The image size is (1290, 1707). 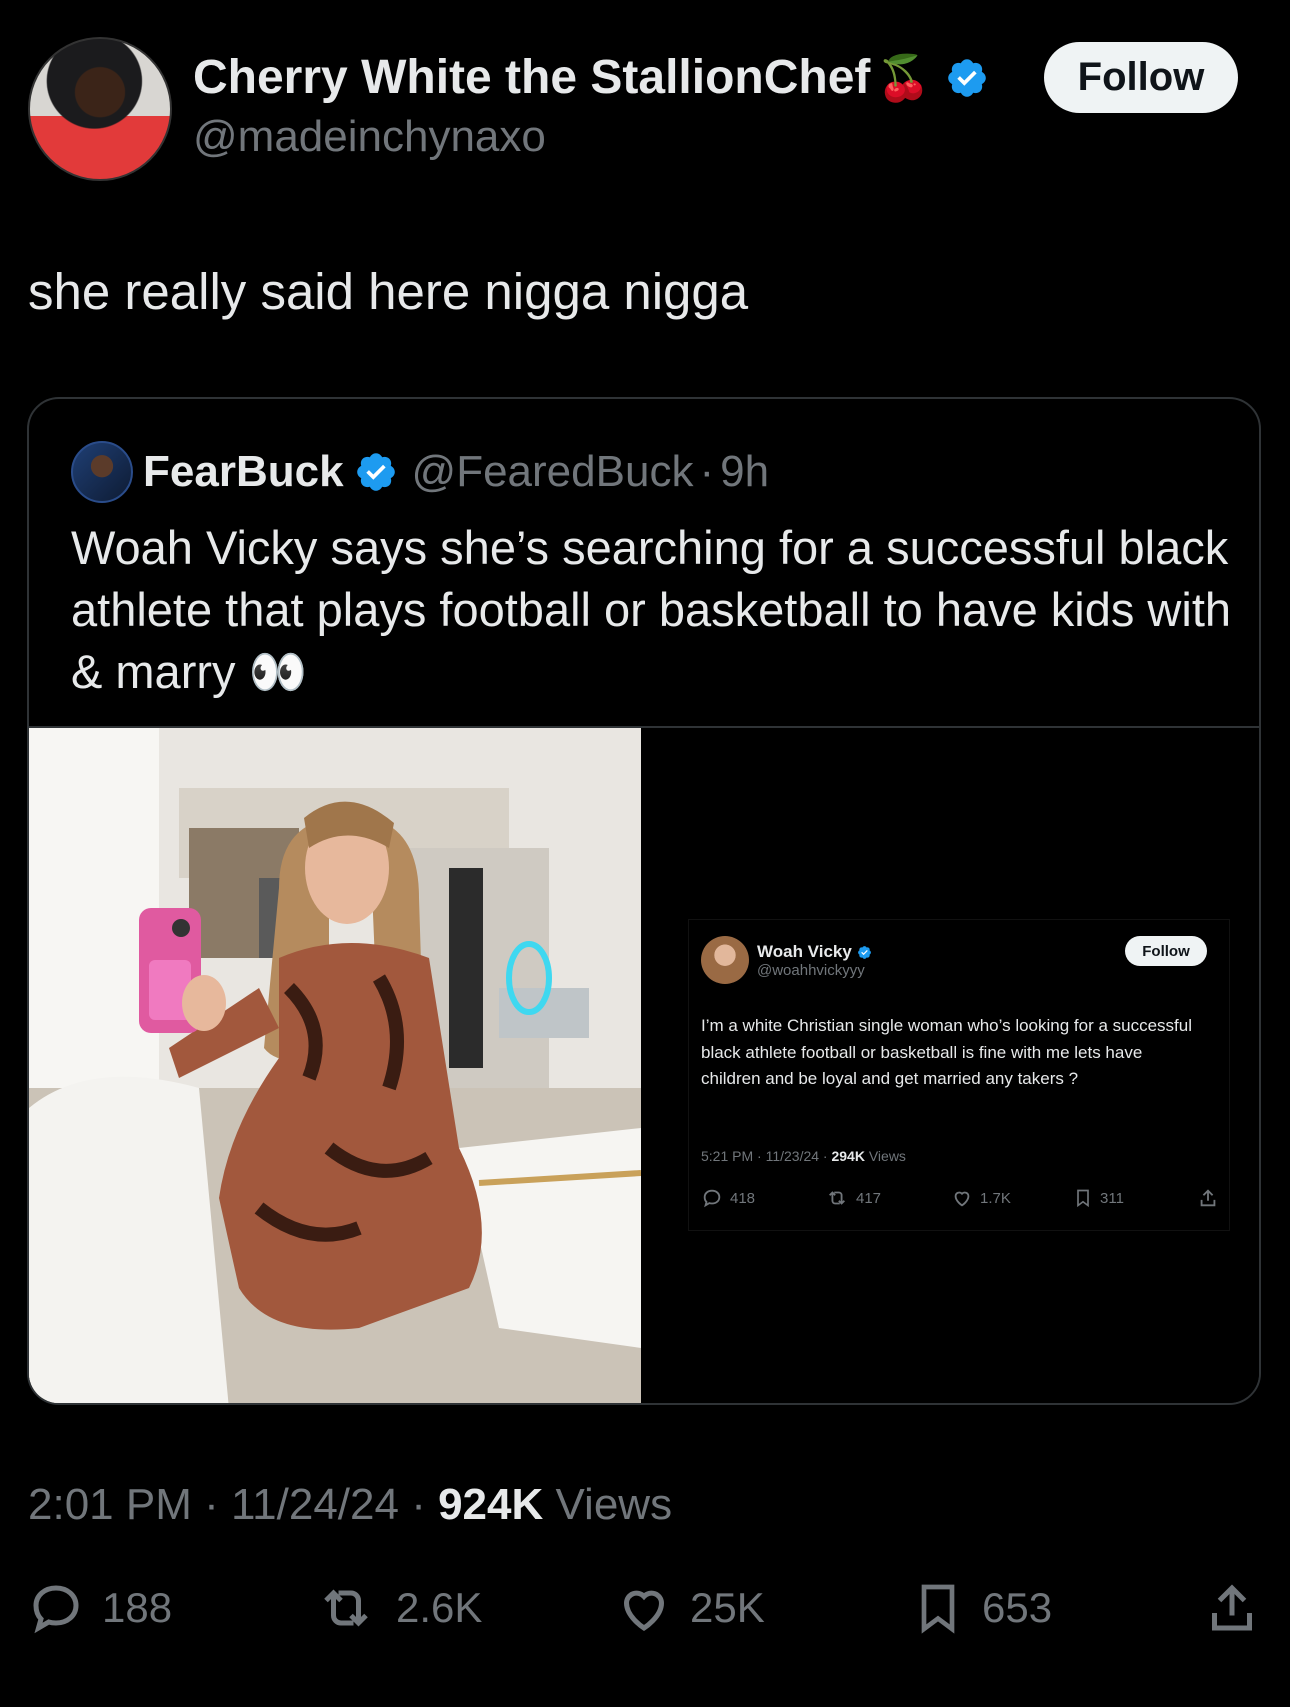 I want to click on embedded-views-count: 294K, so click(x=848, y=1156).